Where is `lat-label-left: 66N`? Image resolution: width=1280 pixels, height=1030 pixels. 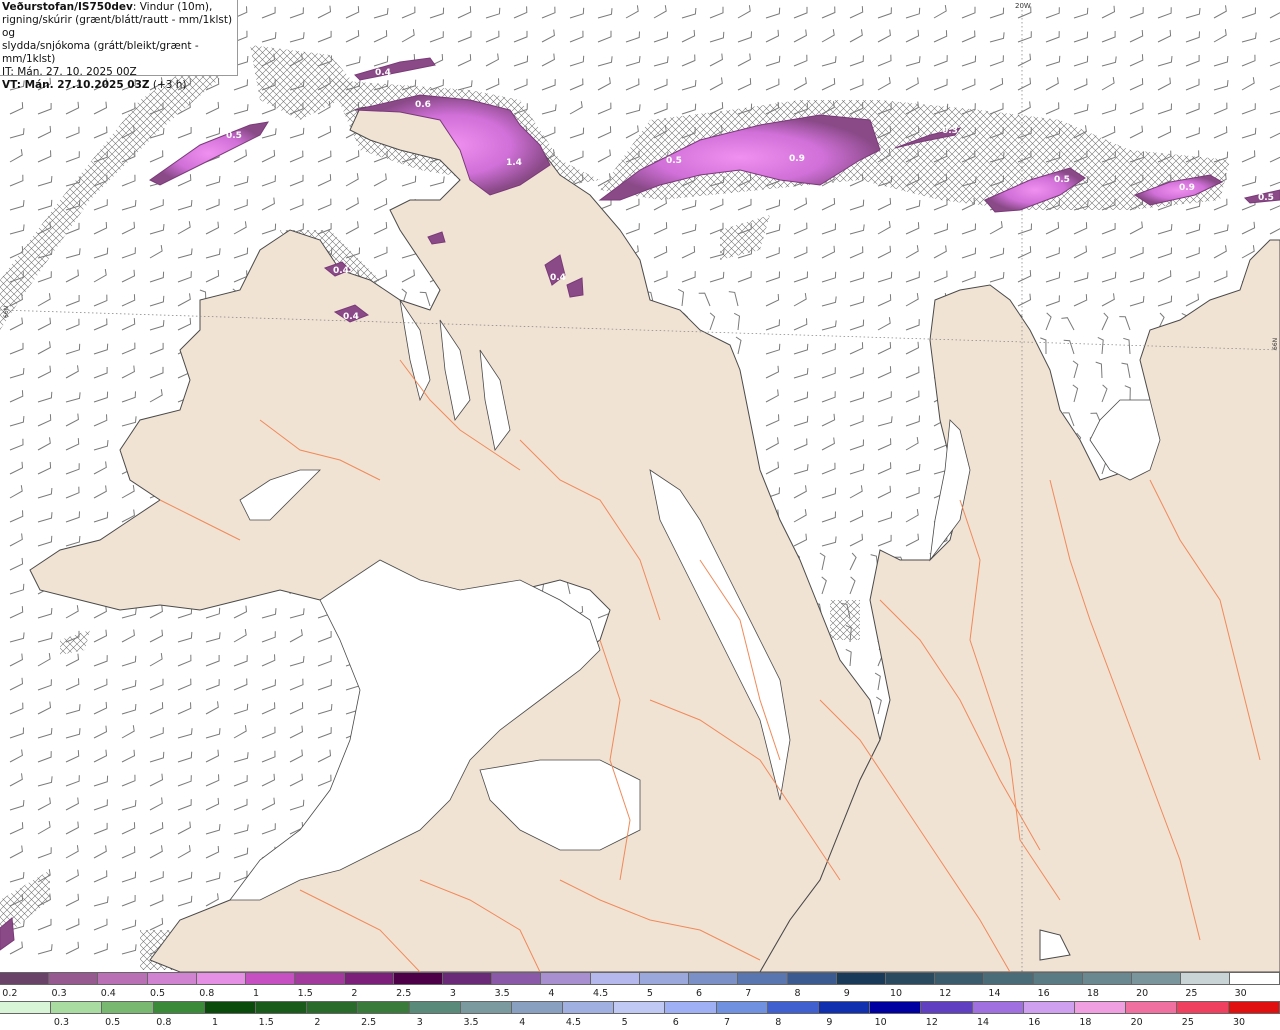
lat-label-left: 66N is located at coordinates (6, 312).